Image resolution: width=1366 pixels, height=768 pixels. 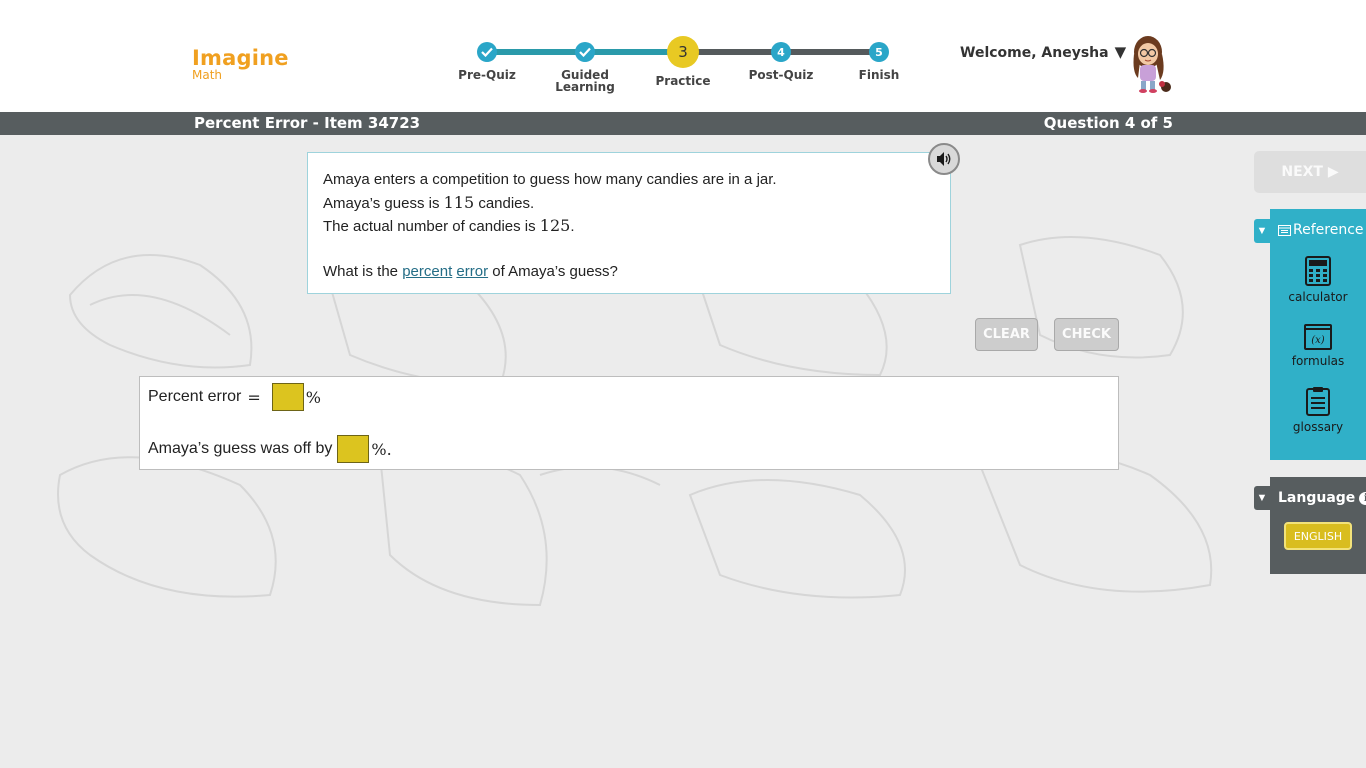 What do you see at coordinates (1318, 361) in the screenshot?
I see `formulas-label: formulas` at bounding box center [1318, 361].